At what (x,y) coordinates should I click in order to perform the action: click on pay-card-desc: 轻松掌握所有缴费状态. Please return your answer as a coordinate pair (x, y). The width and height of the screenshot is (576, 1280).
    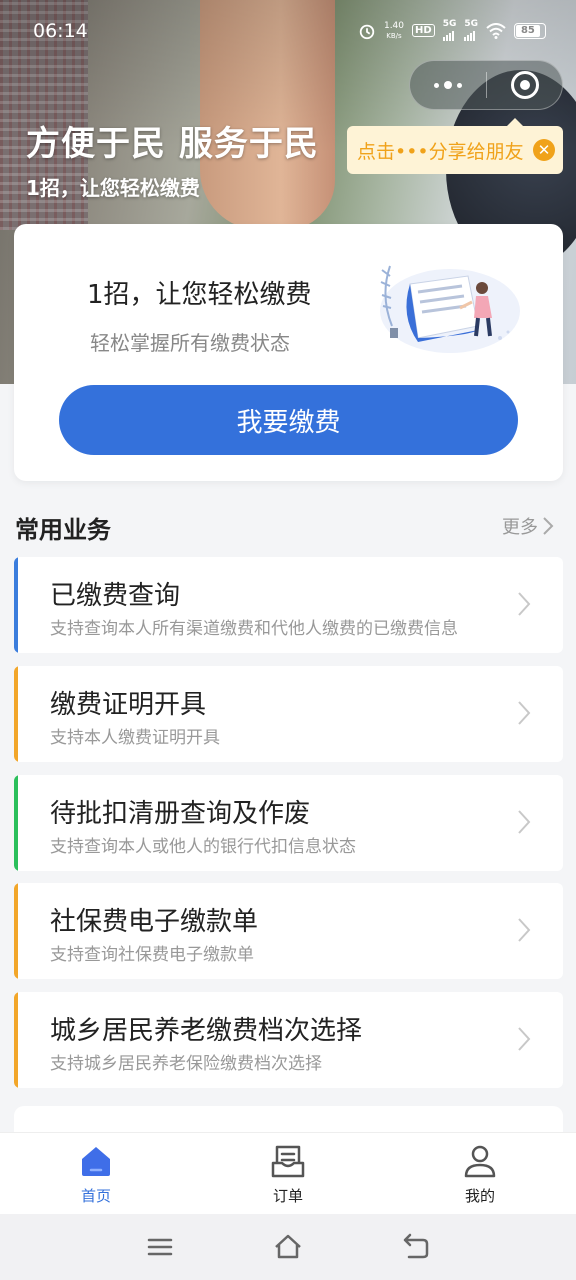
    Looking at the image, I should click on (190, 343).